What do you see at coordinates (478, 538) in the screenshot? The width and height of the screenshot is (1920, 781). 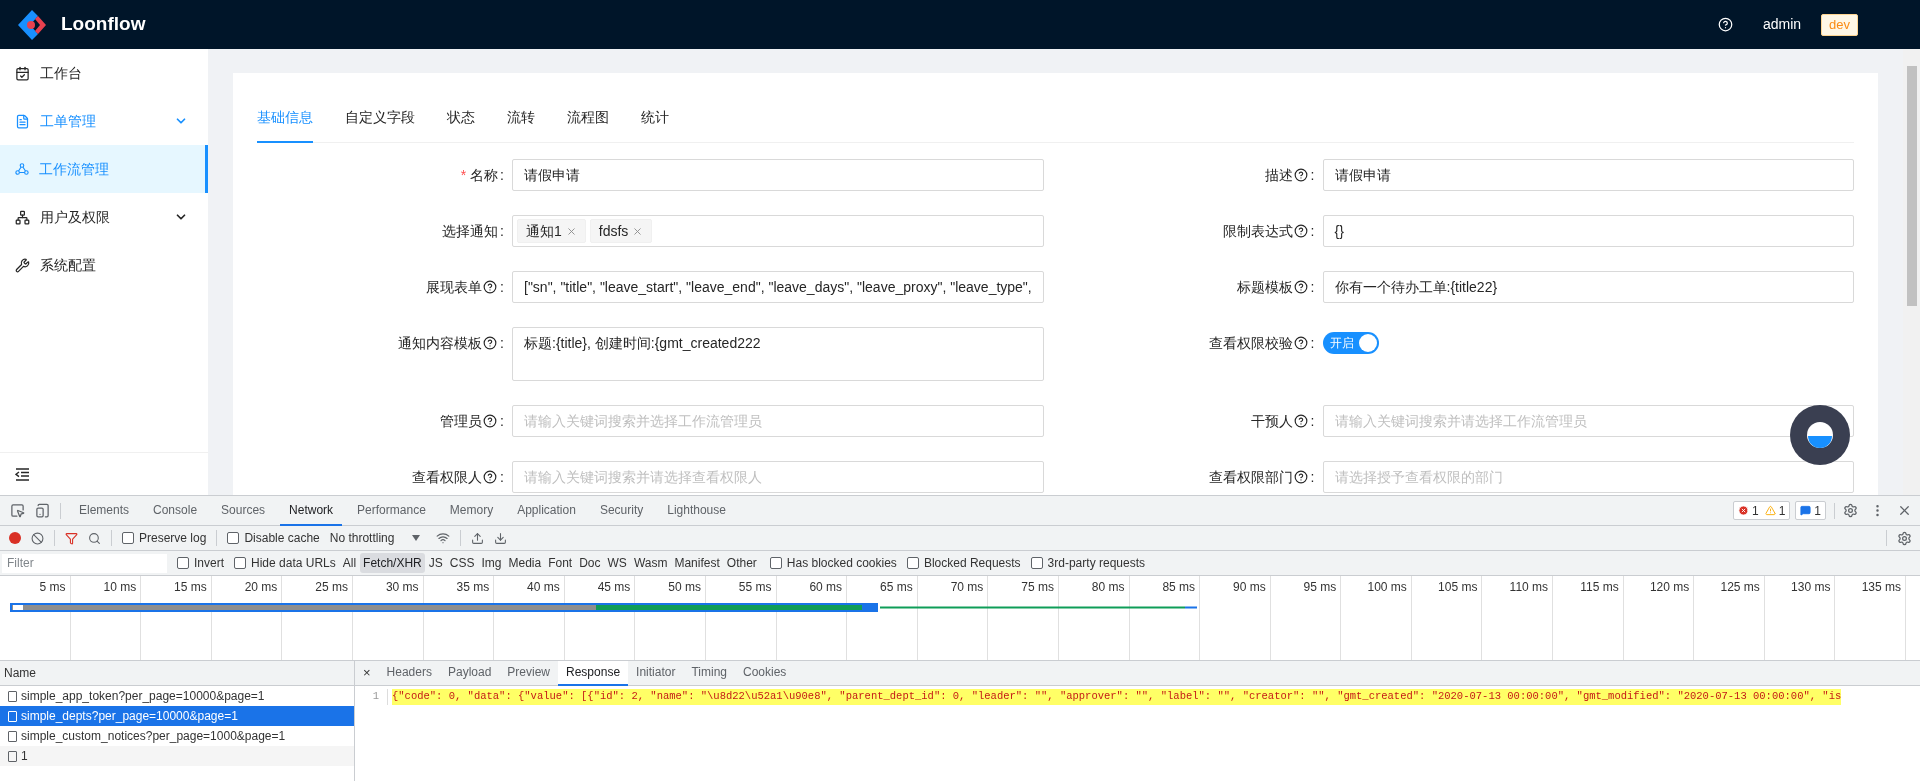 I see `upload-icon` at bounding box center [478, 538].